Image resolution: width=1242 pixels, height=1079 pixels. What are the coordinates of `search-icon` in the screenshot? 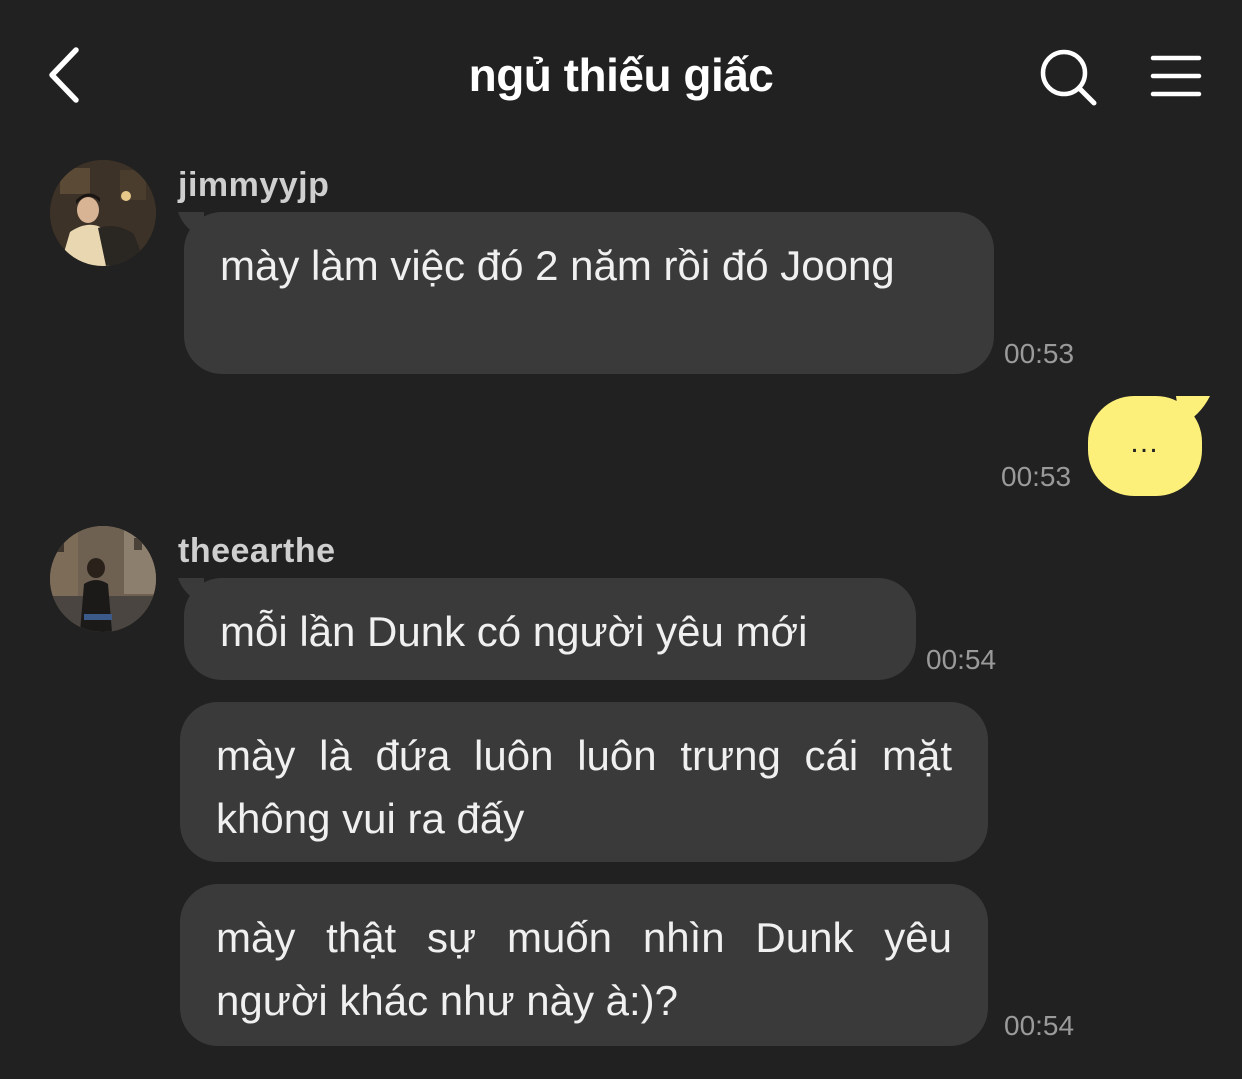 It's located at (1068, 77).